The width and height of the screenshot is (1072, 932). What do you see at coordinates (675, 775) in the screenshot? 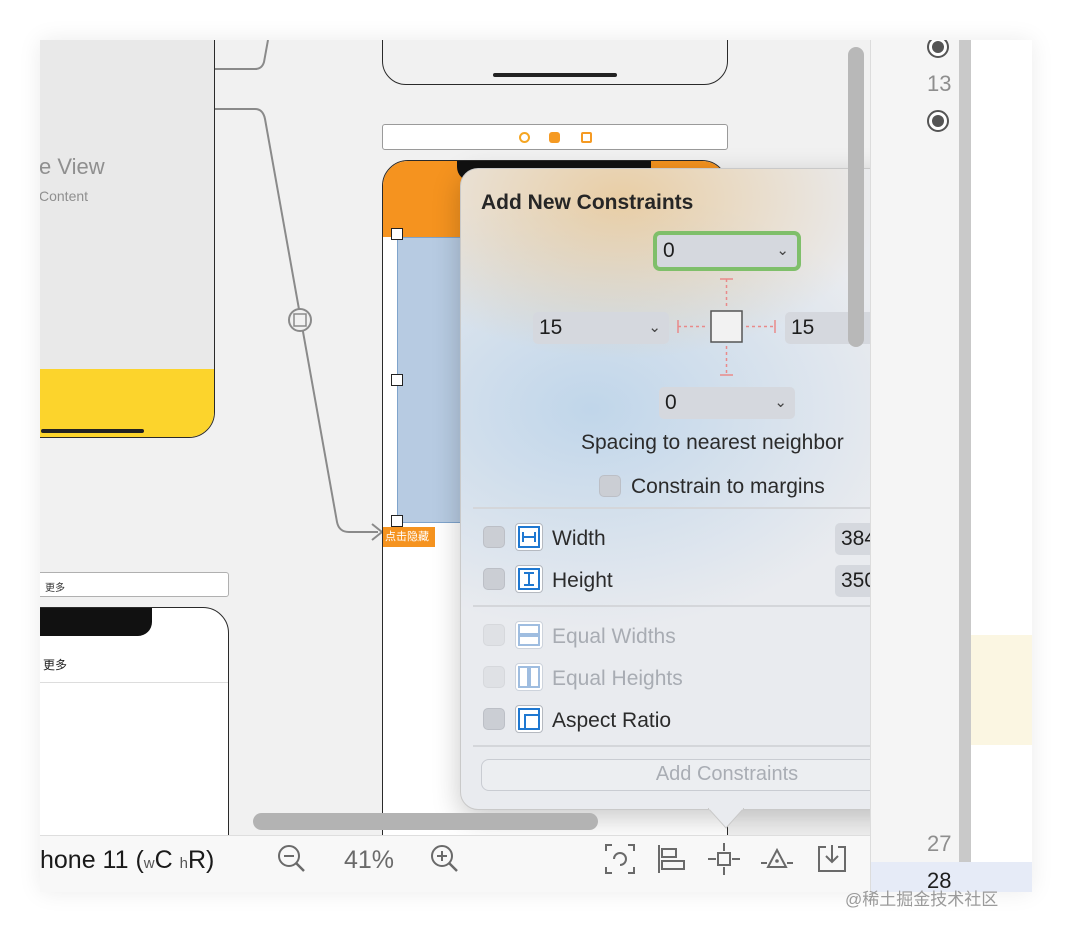
I see `add-constraints-button: Add Constraints` at bounding box center [675, 775].